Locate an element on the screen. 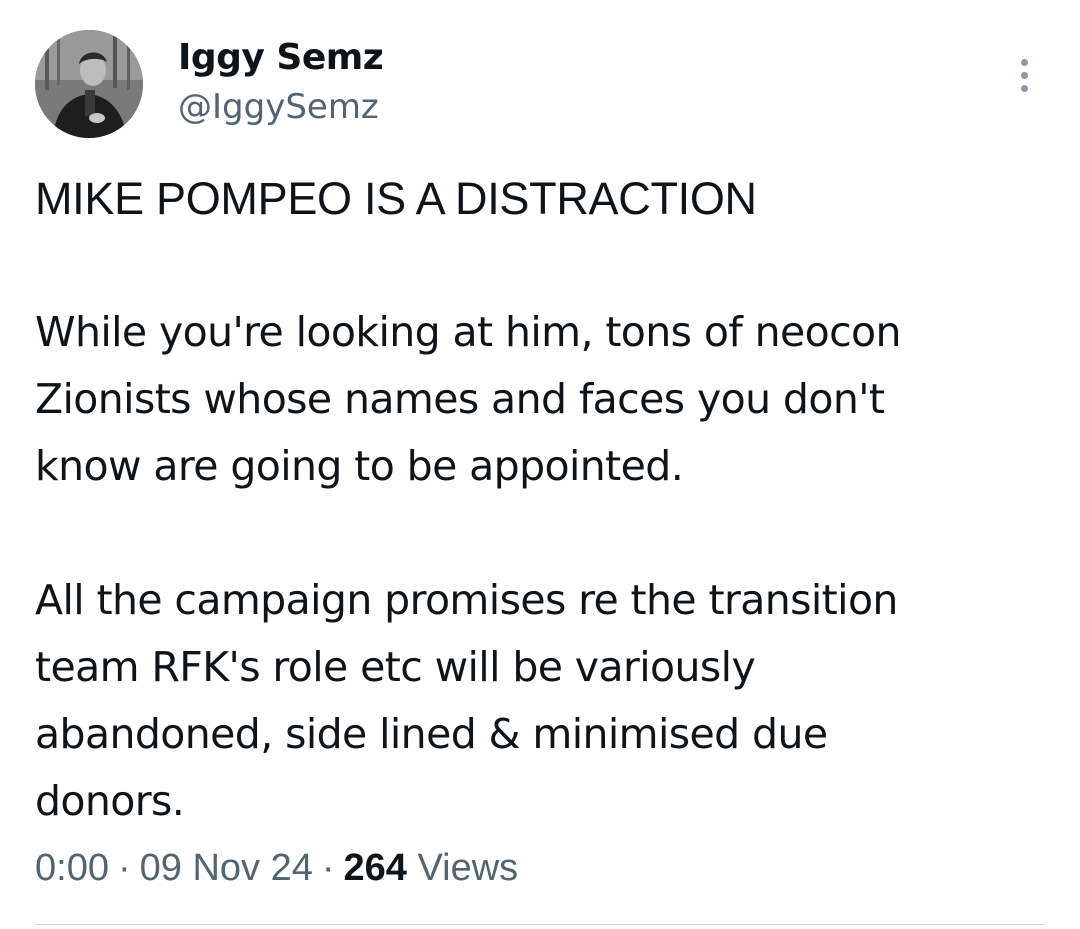  views-label: Views is located at coordinates (467, 868).